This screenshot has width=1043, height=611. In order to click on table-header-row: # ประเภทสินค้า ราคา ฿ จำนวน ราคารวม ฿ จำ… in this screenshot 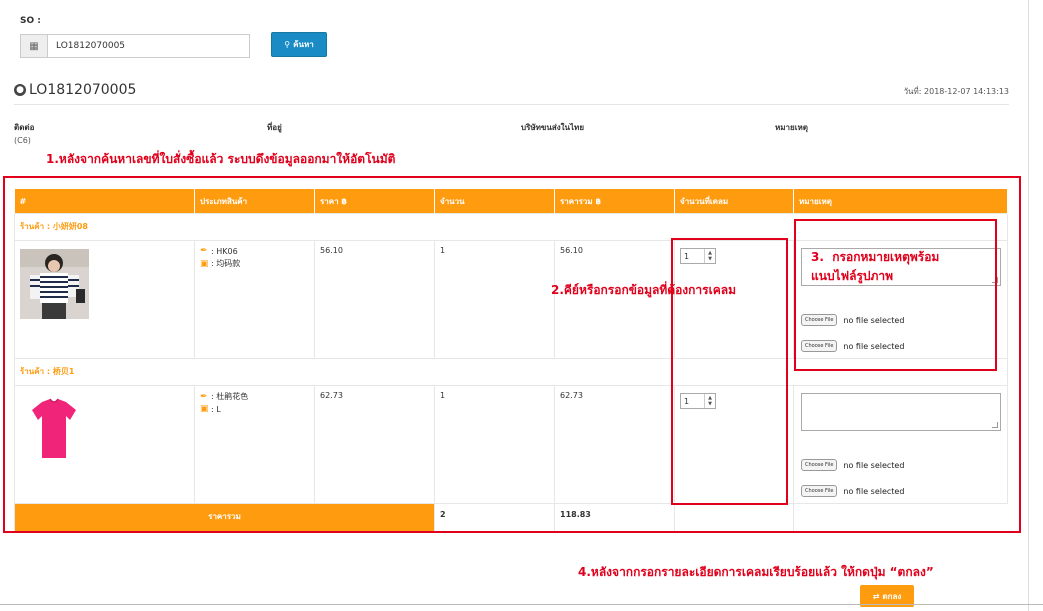, I will do `click(511, 201)`.